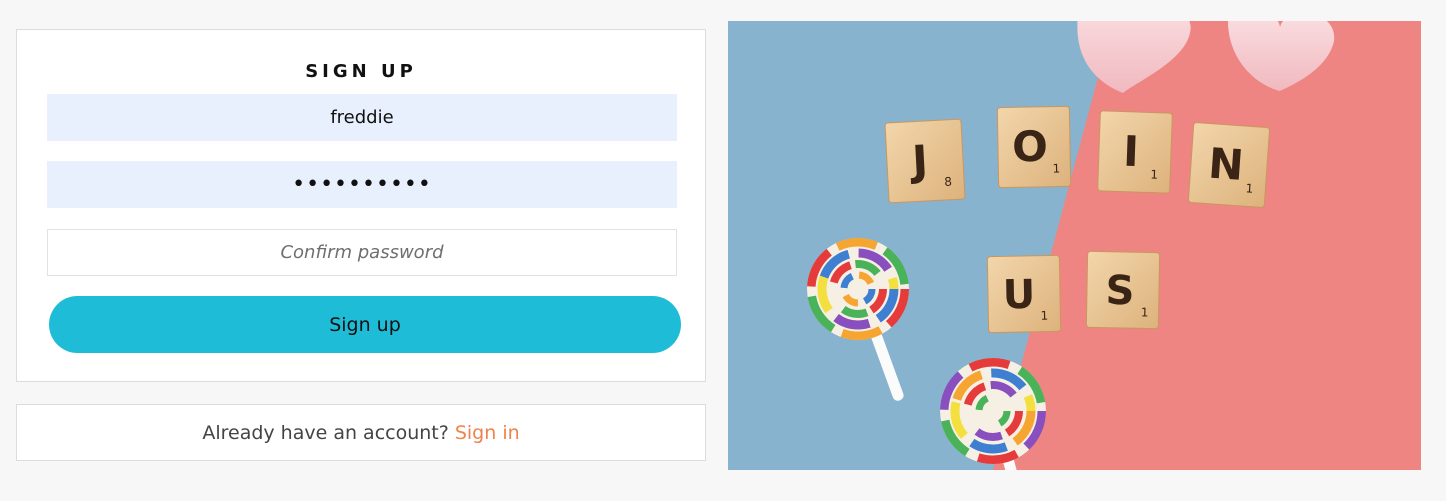 This screenshot has width=1446, height=501. I want to click on signin-prompt-text: Already have an account?, so click(325, 432).